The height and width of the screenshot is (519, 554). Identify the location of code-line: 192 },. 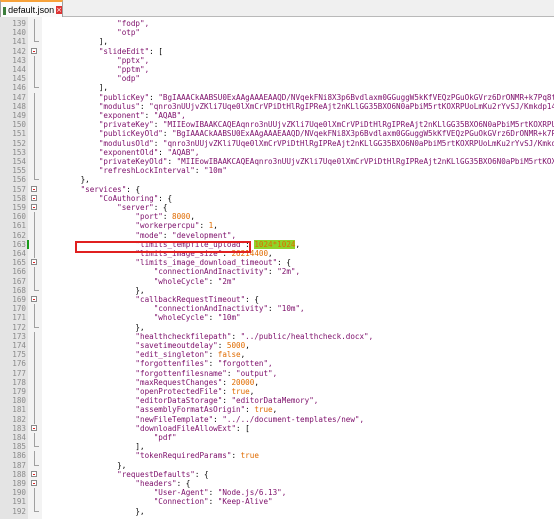
(277, 511).